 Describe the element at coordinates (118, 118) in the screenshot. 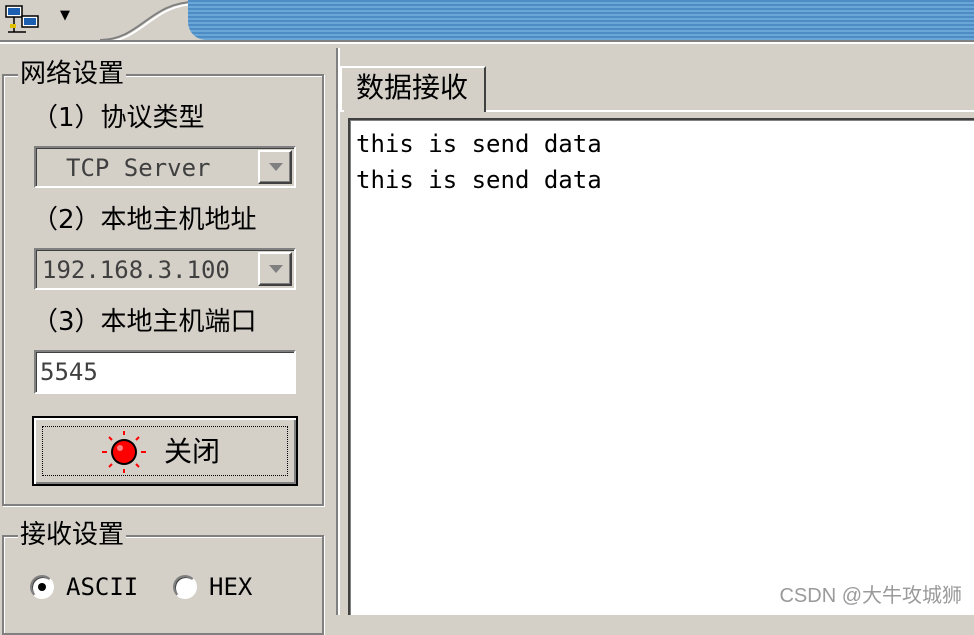

I see `protocol-type-label: （1）协议类型` at that location.